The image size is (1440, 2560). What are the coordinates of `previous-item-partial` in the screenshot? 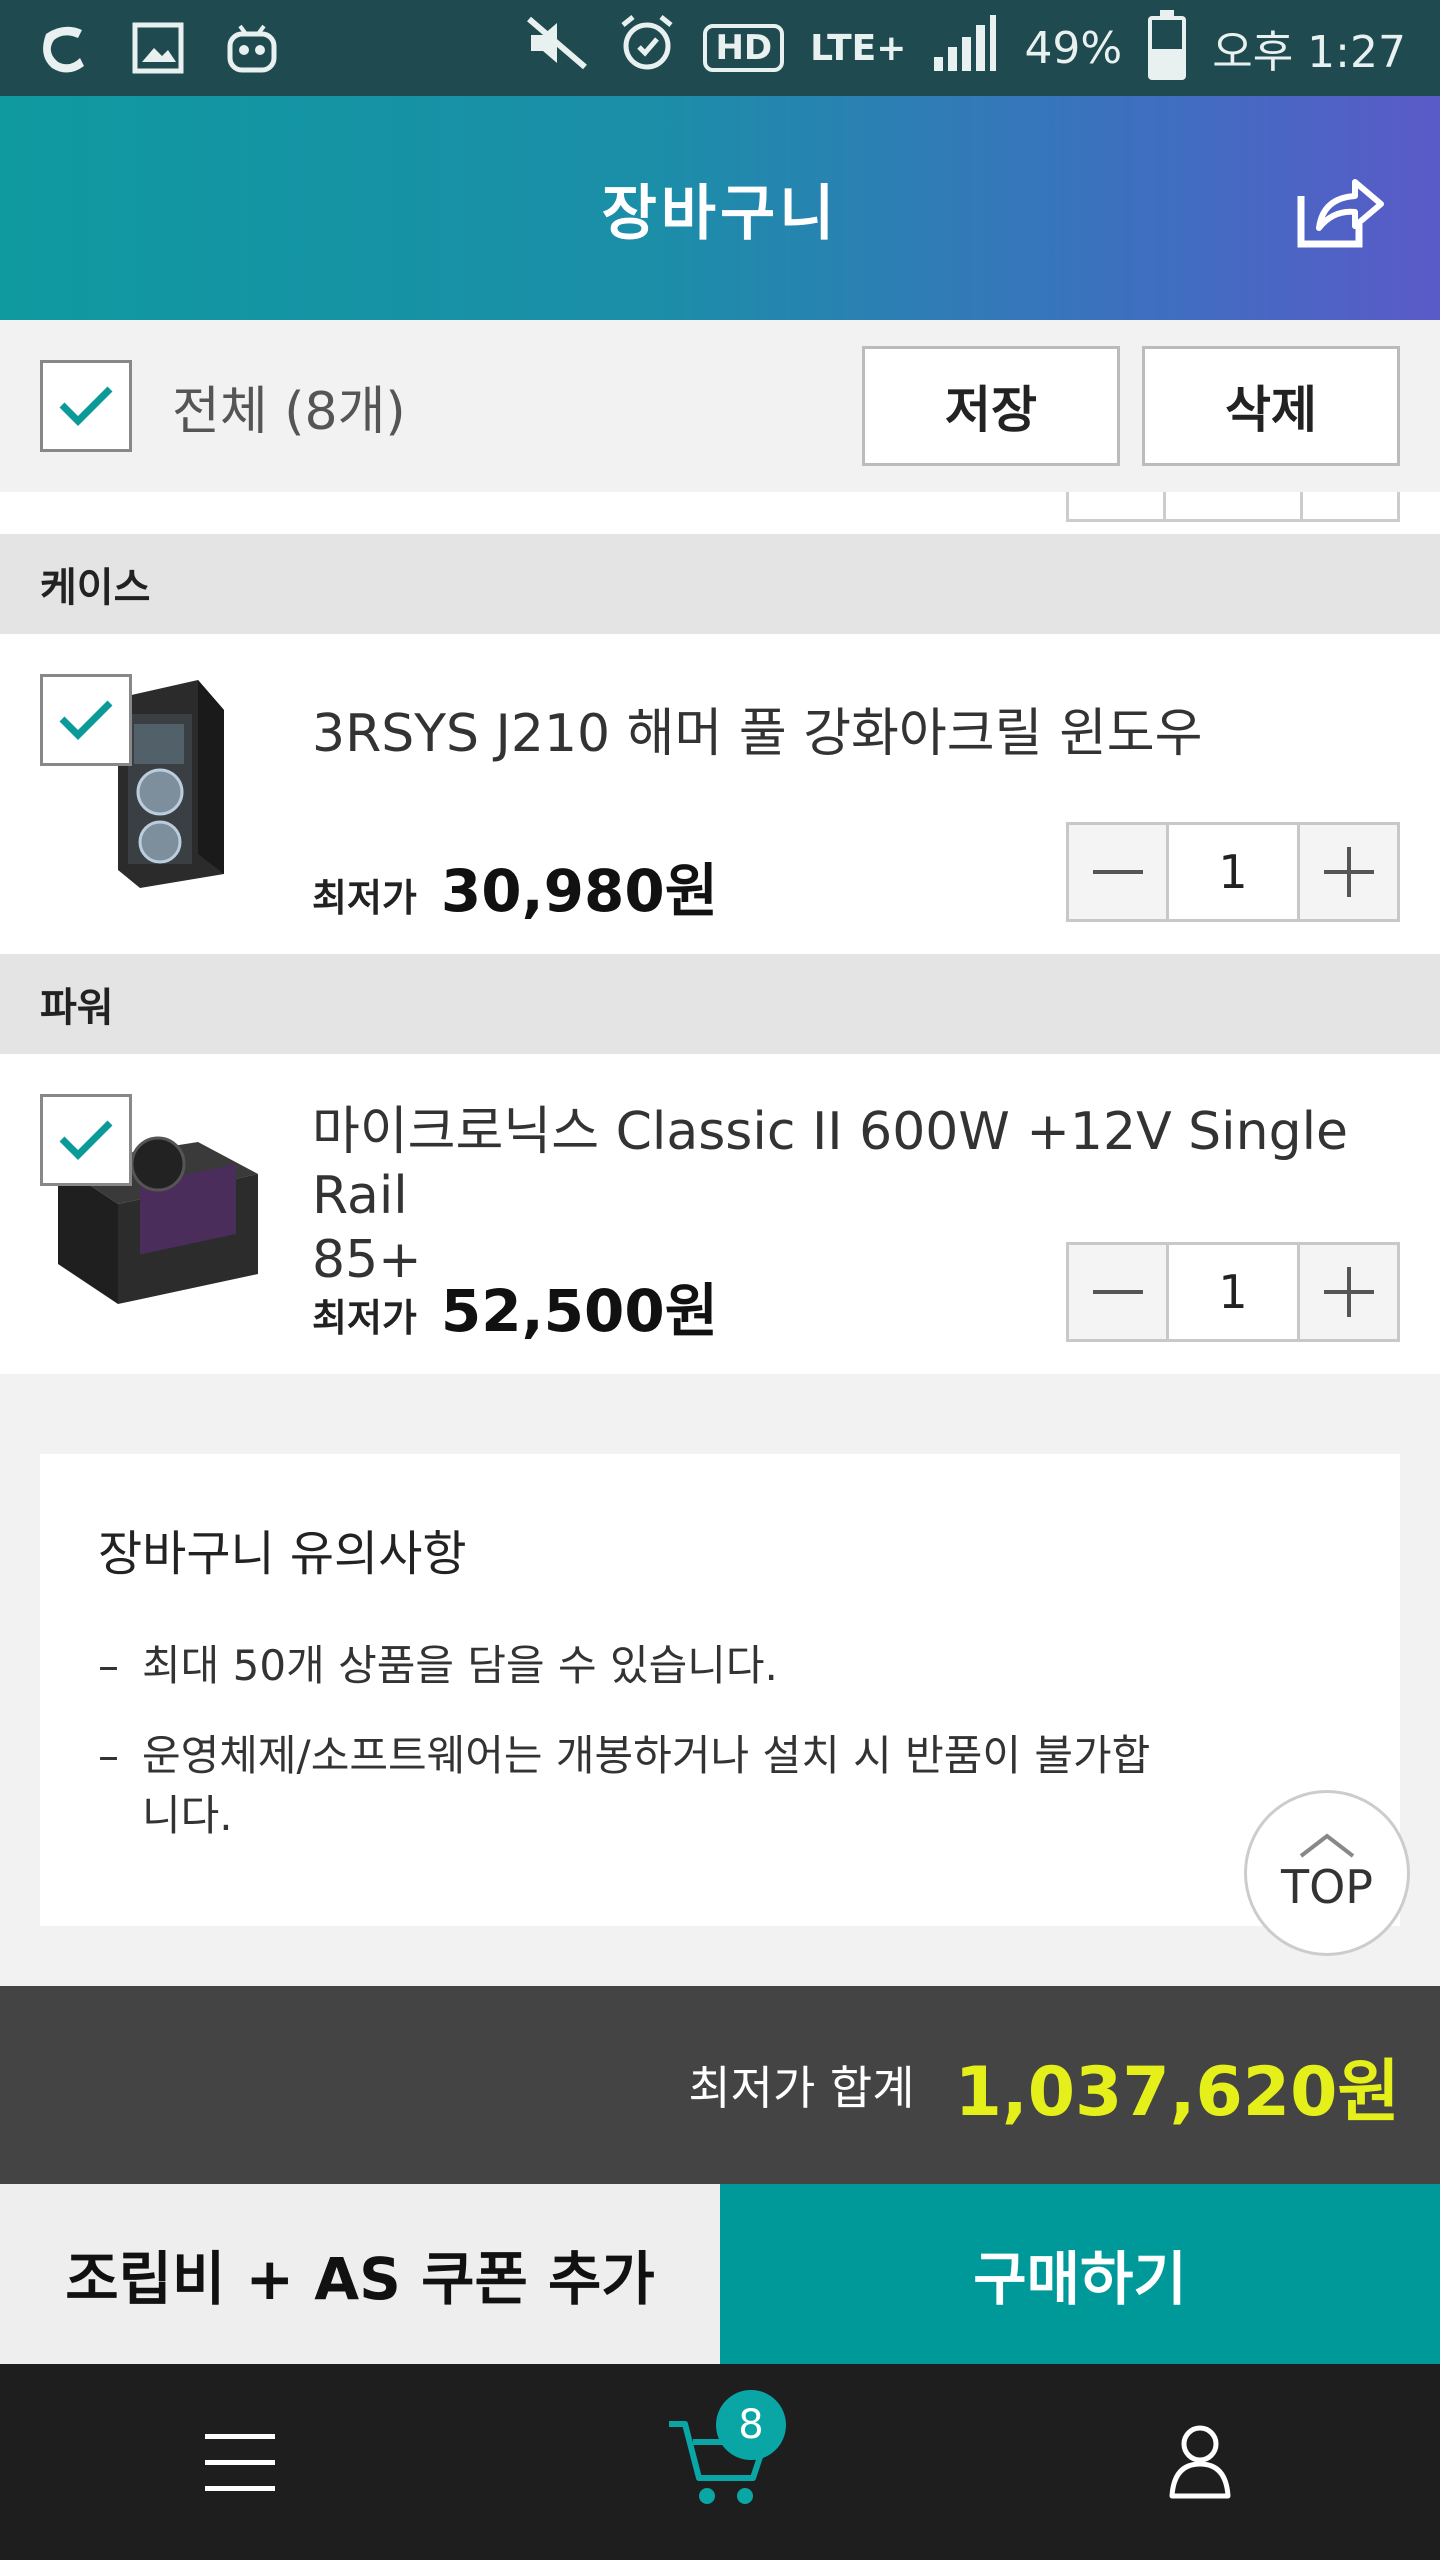 It's located at (720, 513).